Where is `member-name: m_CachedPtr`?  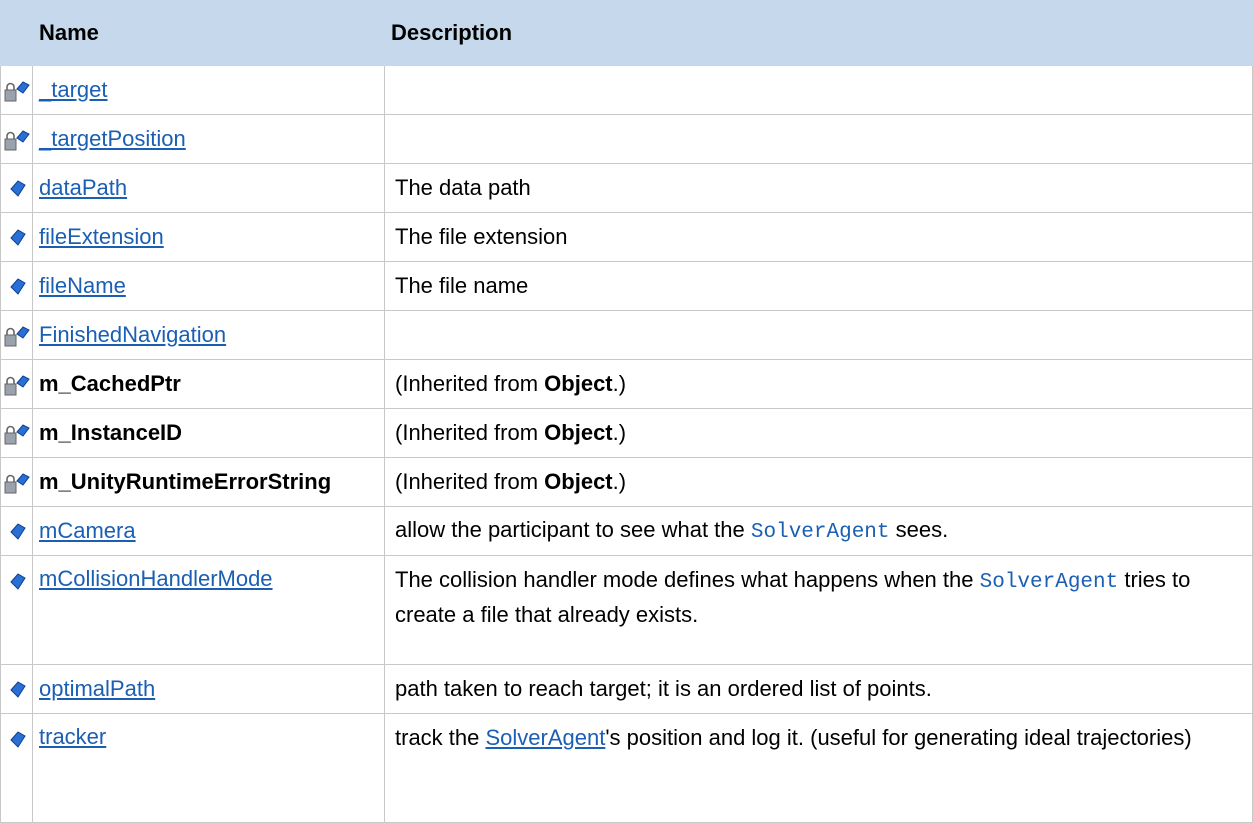 member-name: m_CachedPtr is located at coordinates (110, 383).